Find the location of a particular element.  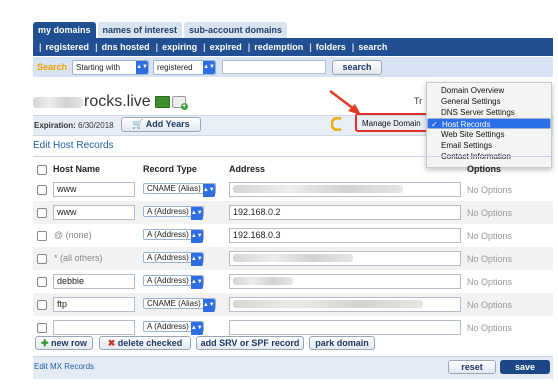

header-truncated-left: Tr is located at coordinates (418, 101).